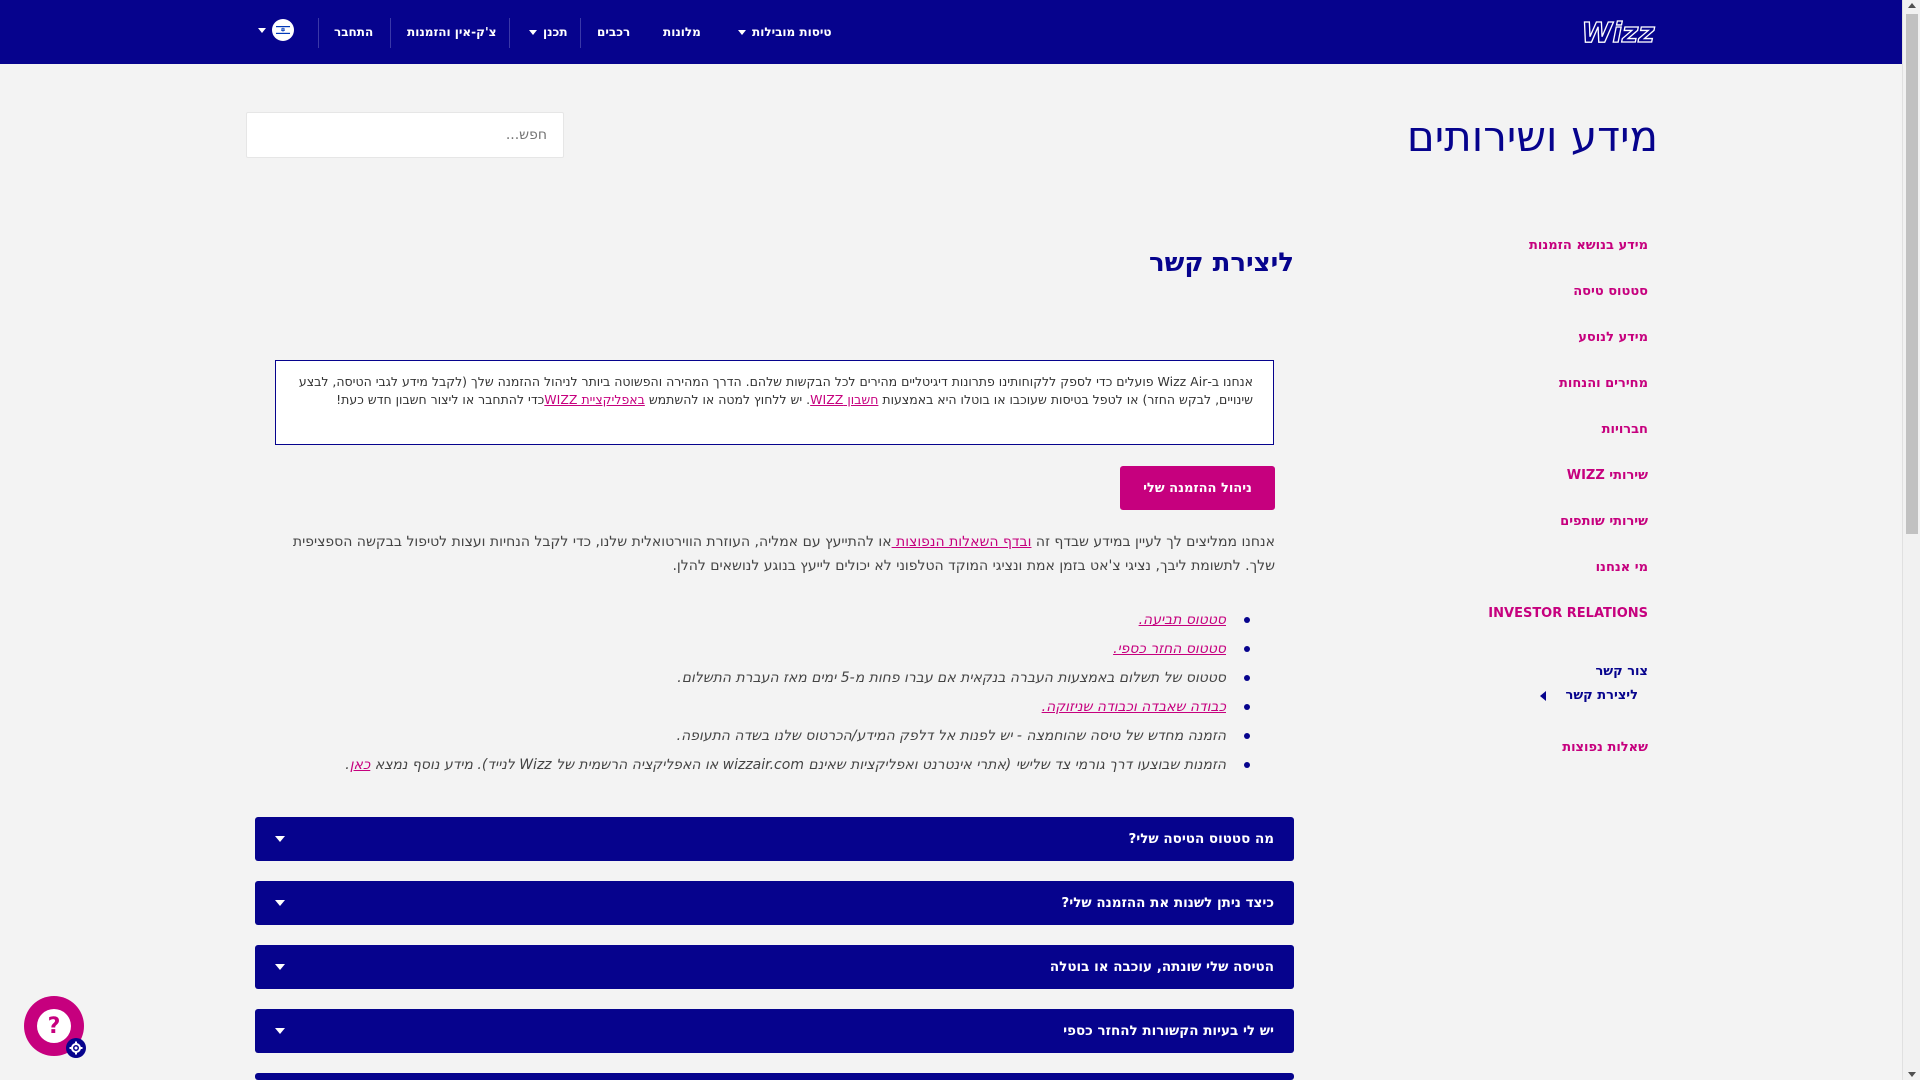  Describe the element at coordinates (774, 967) in the screenshot. I see `accordion-flight-changed: הטיסה שלי שונתה, עוכבה או בוטלה` at that location.